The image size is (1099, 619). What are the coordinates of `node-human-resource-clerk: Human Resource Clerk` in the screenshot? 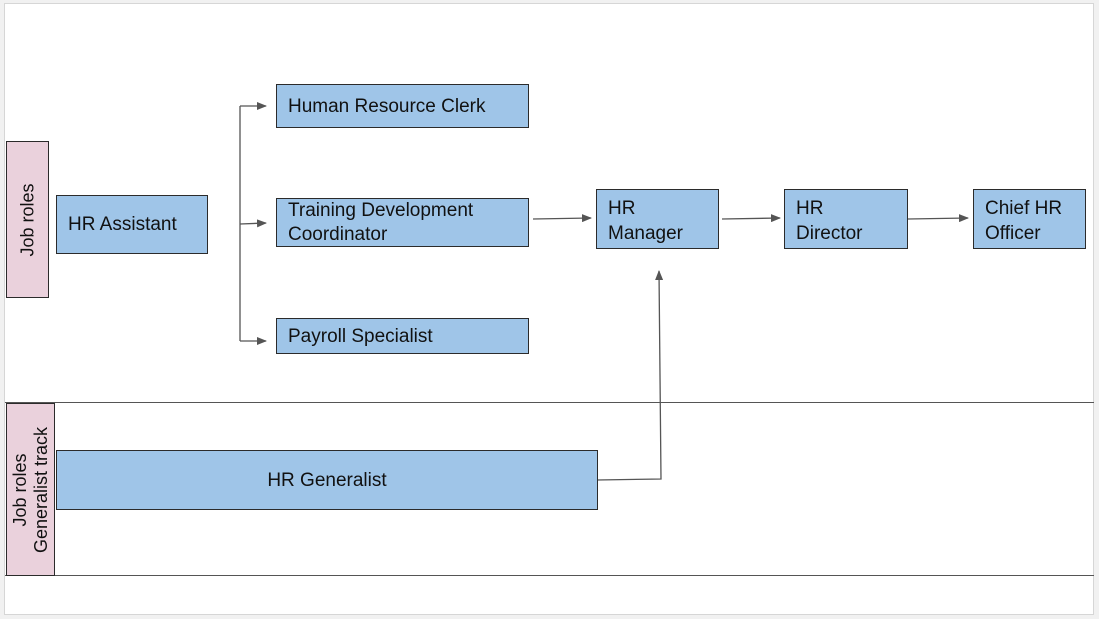 It's located at (402, 106).